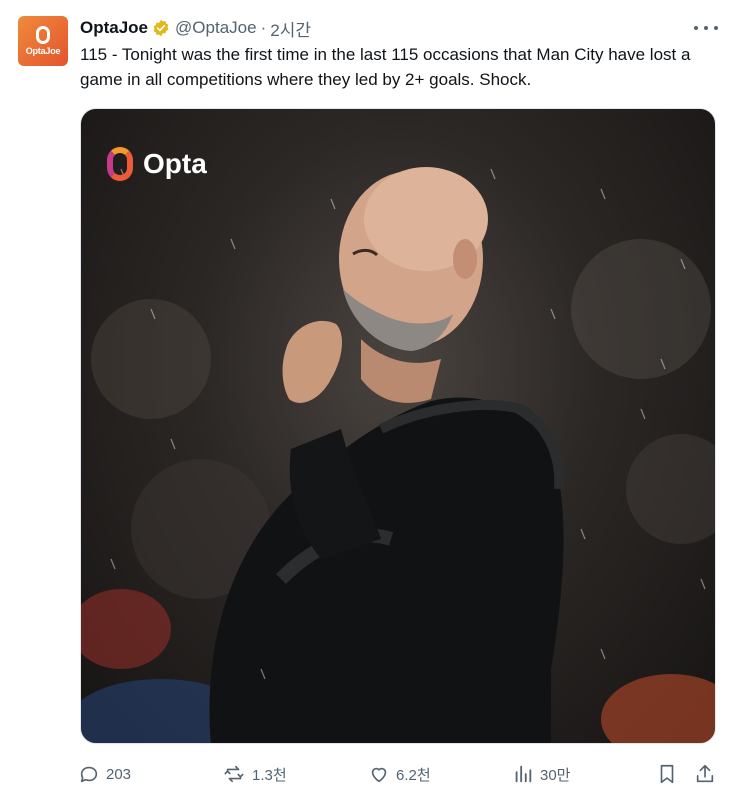  I want to click on views-button: 30만, so click(541, 774).